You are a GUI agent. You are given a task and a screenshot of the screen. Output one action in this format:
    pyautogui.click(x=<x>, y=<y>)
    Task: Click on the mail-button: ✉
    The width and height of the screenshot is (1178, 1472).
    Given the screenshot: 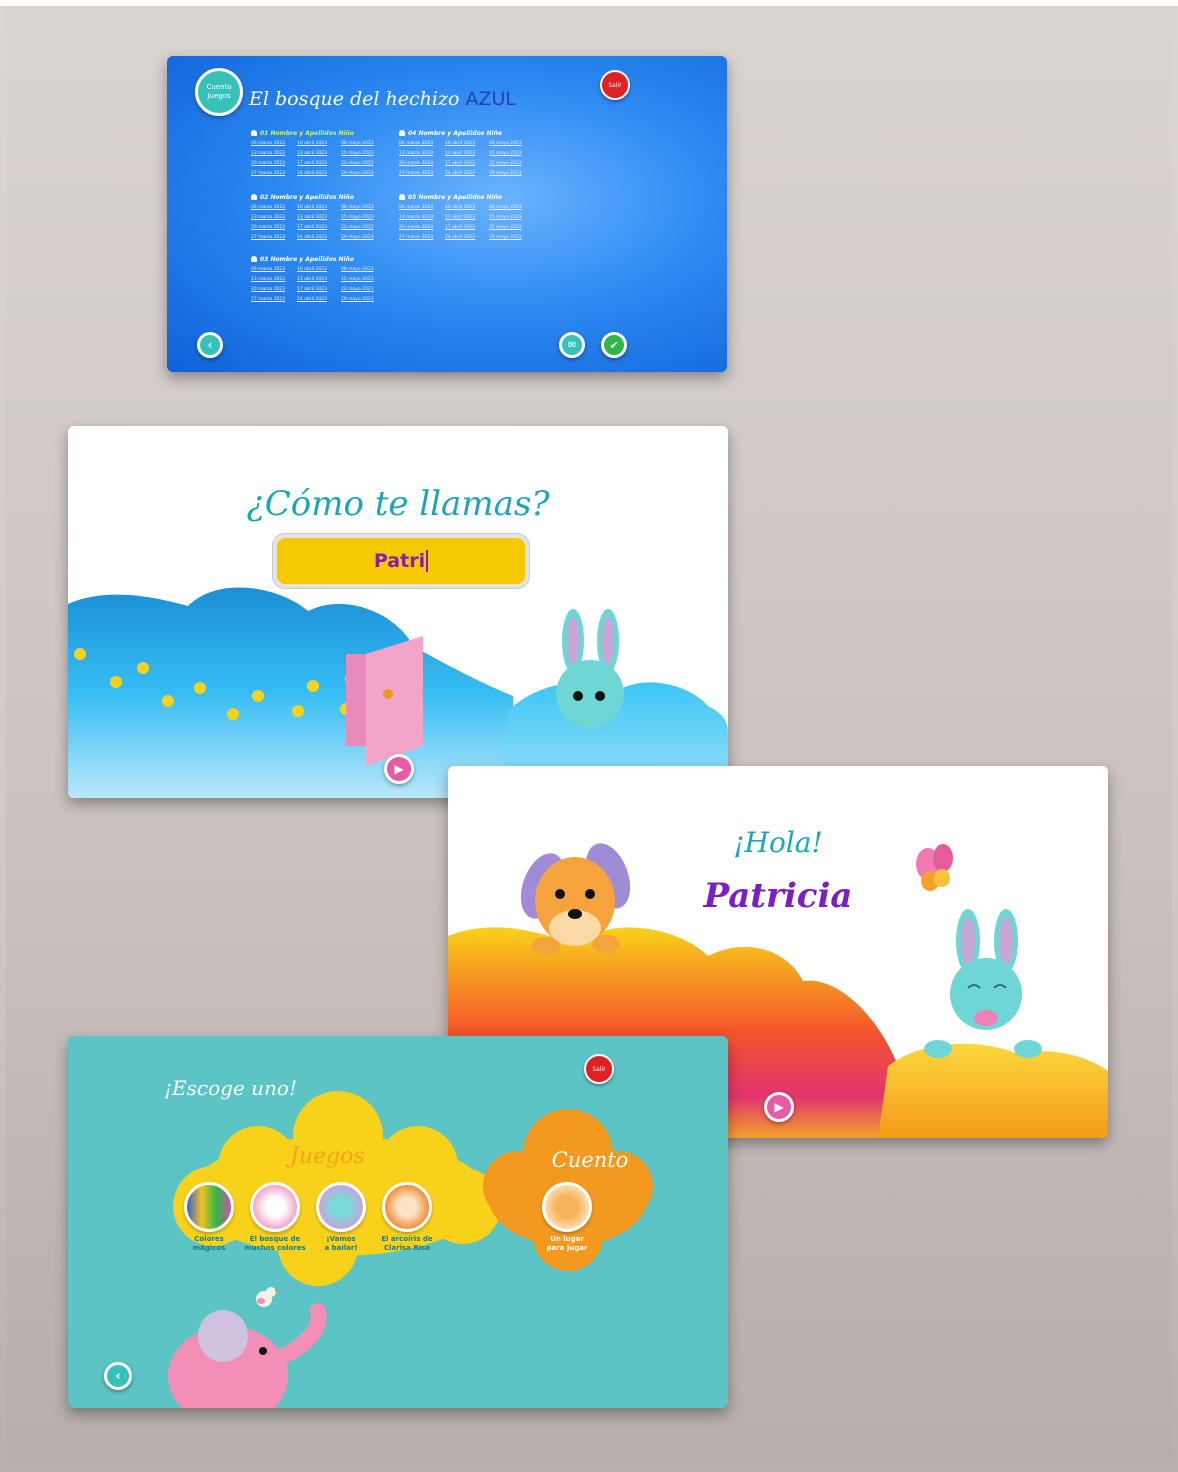 What is the action you would take?
    pyautogui.click(x=572, y=345)
    